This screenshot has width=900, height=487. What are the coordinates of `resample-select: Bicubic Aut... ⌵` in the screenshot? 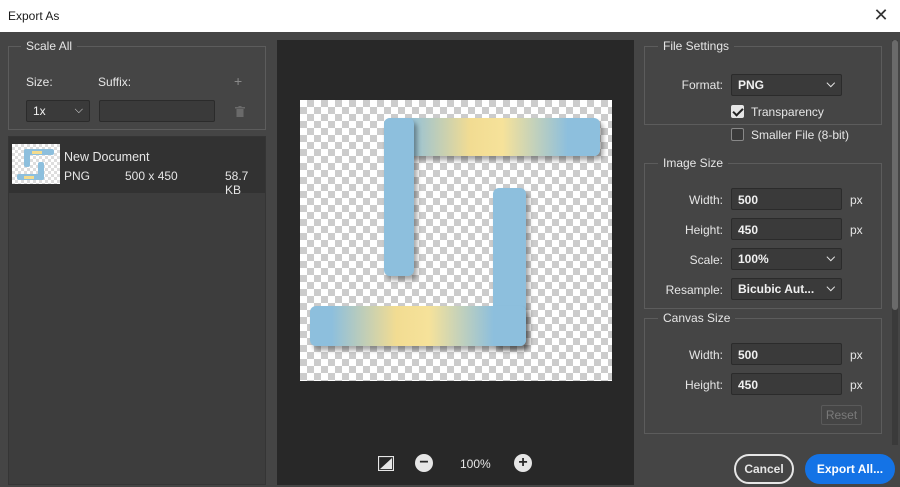 It's located at (786, 289).